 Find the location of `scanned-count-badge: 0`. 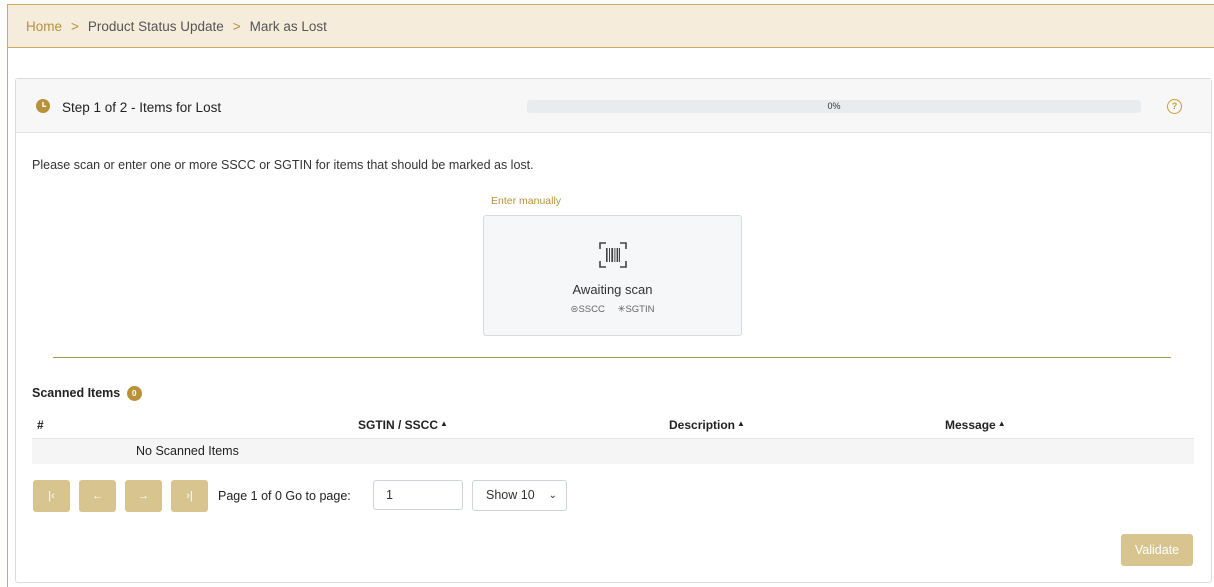

scanned-count-badge: 0 is located at coordinates (134, 393).